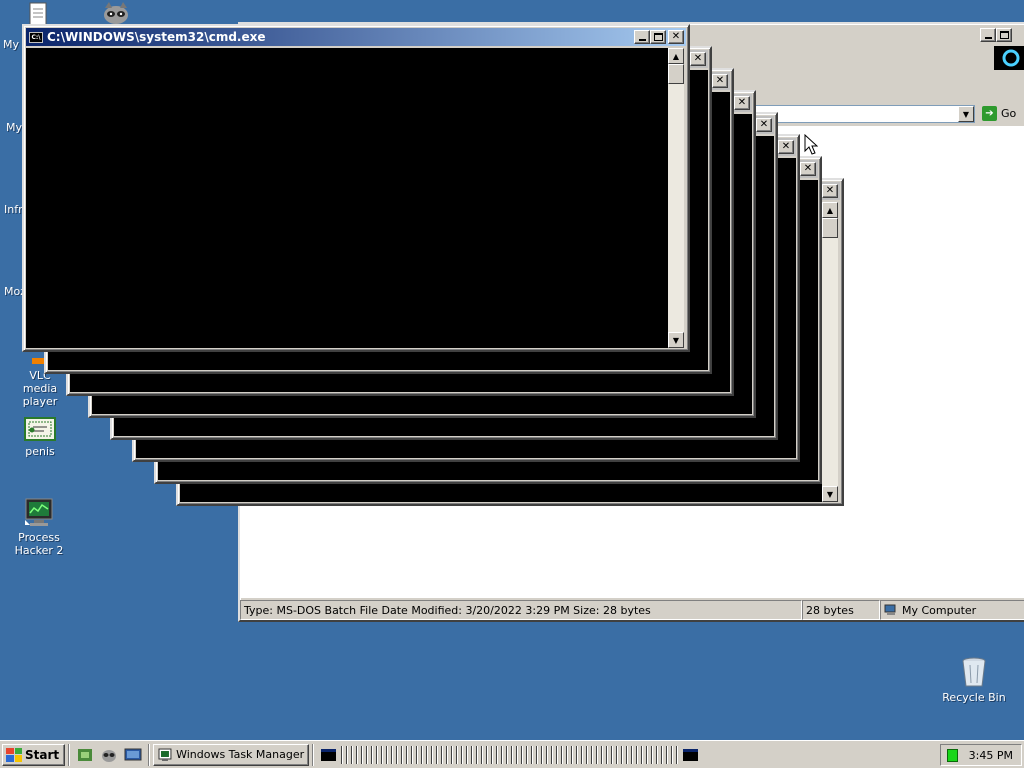 Image resolution: width=1024 pixels, height=768 pixels. I want to click on cmd-task-stack, so click(508, 754).